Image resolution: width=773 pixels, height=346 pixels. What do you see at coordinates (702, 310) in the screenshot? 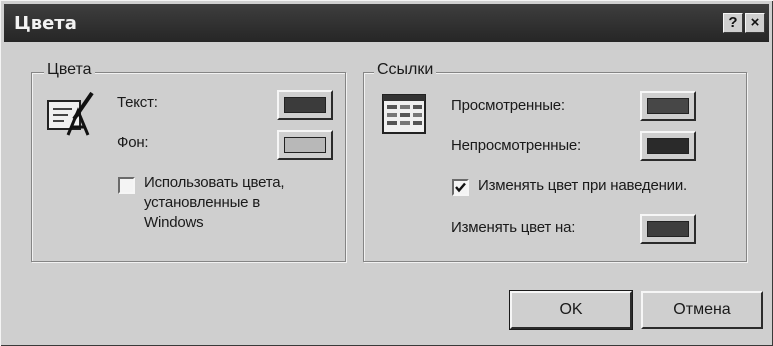
I see `cancel-button: Отмена` at bounding box center [702, 310].